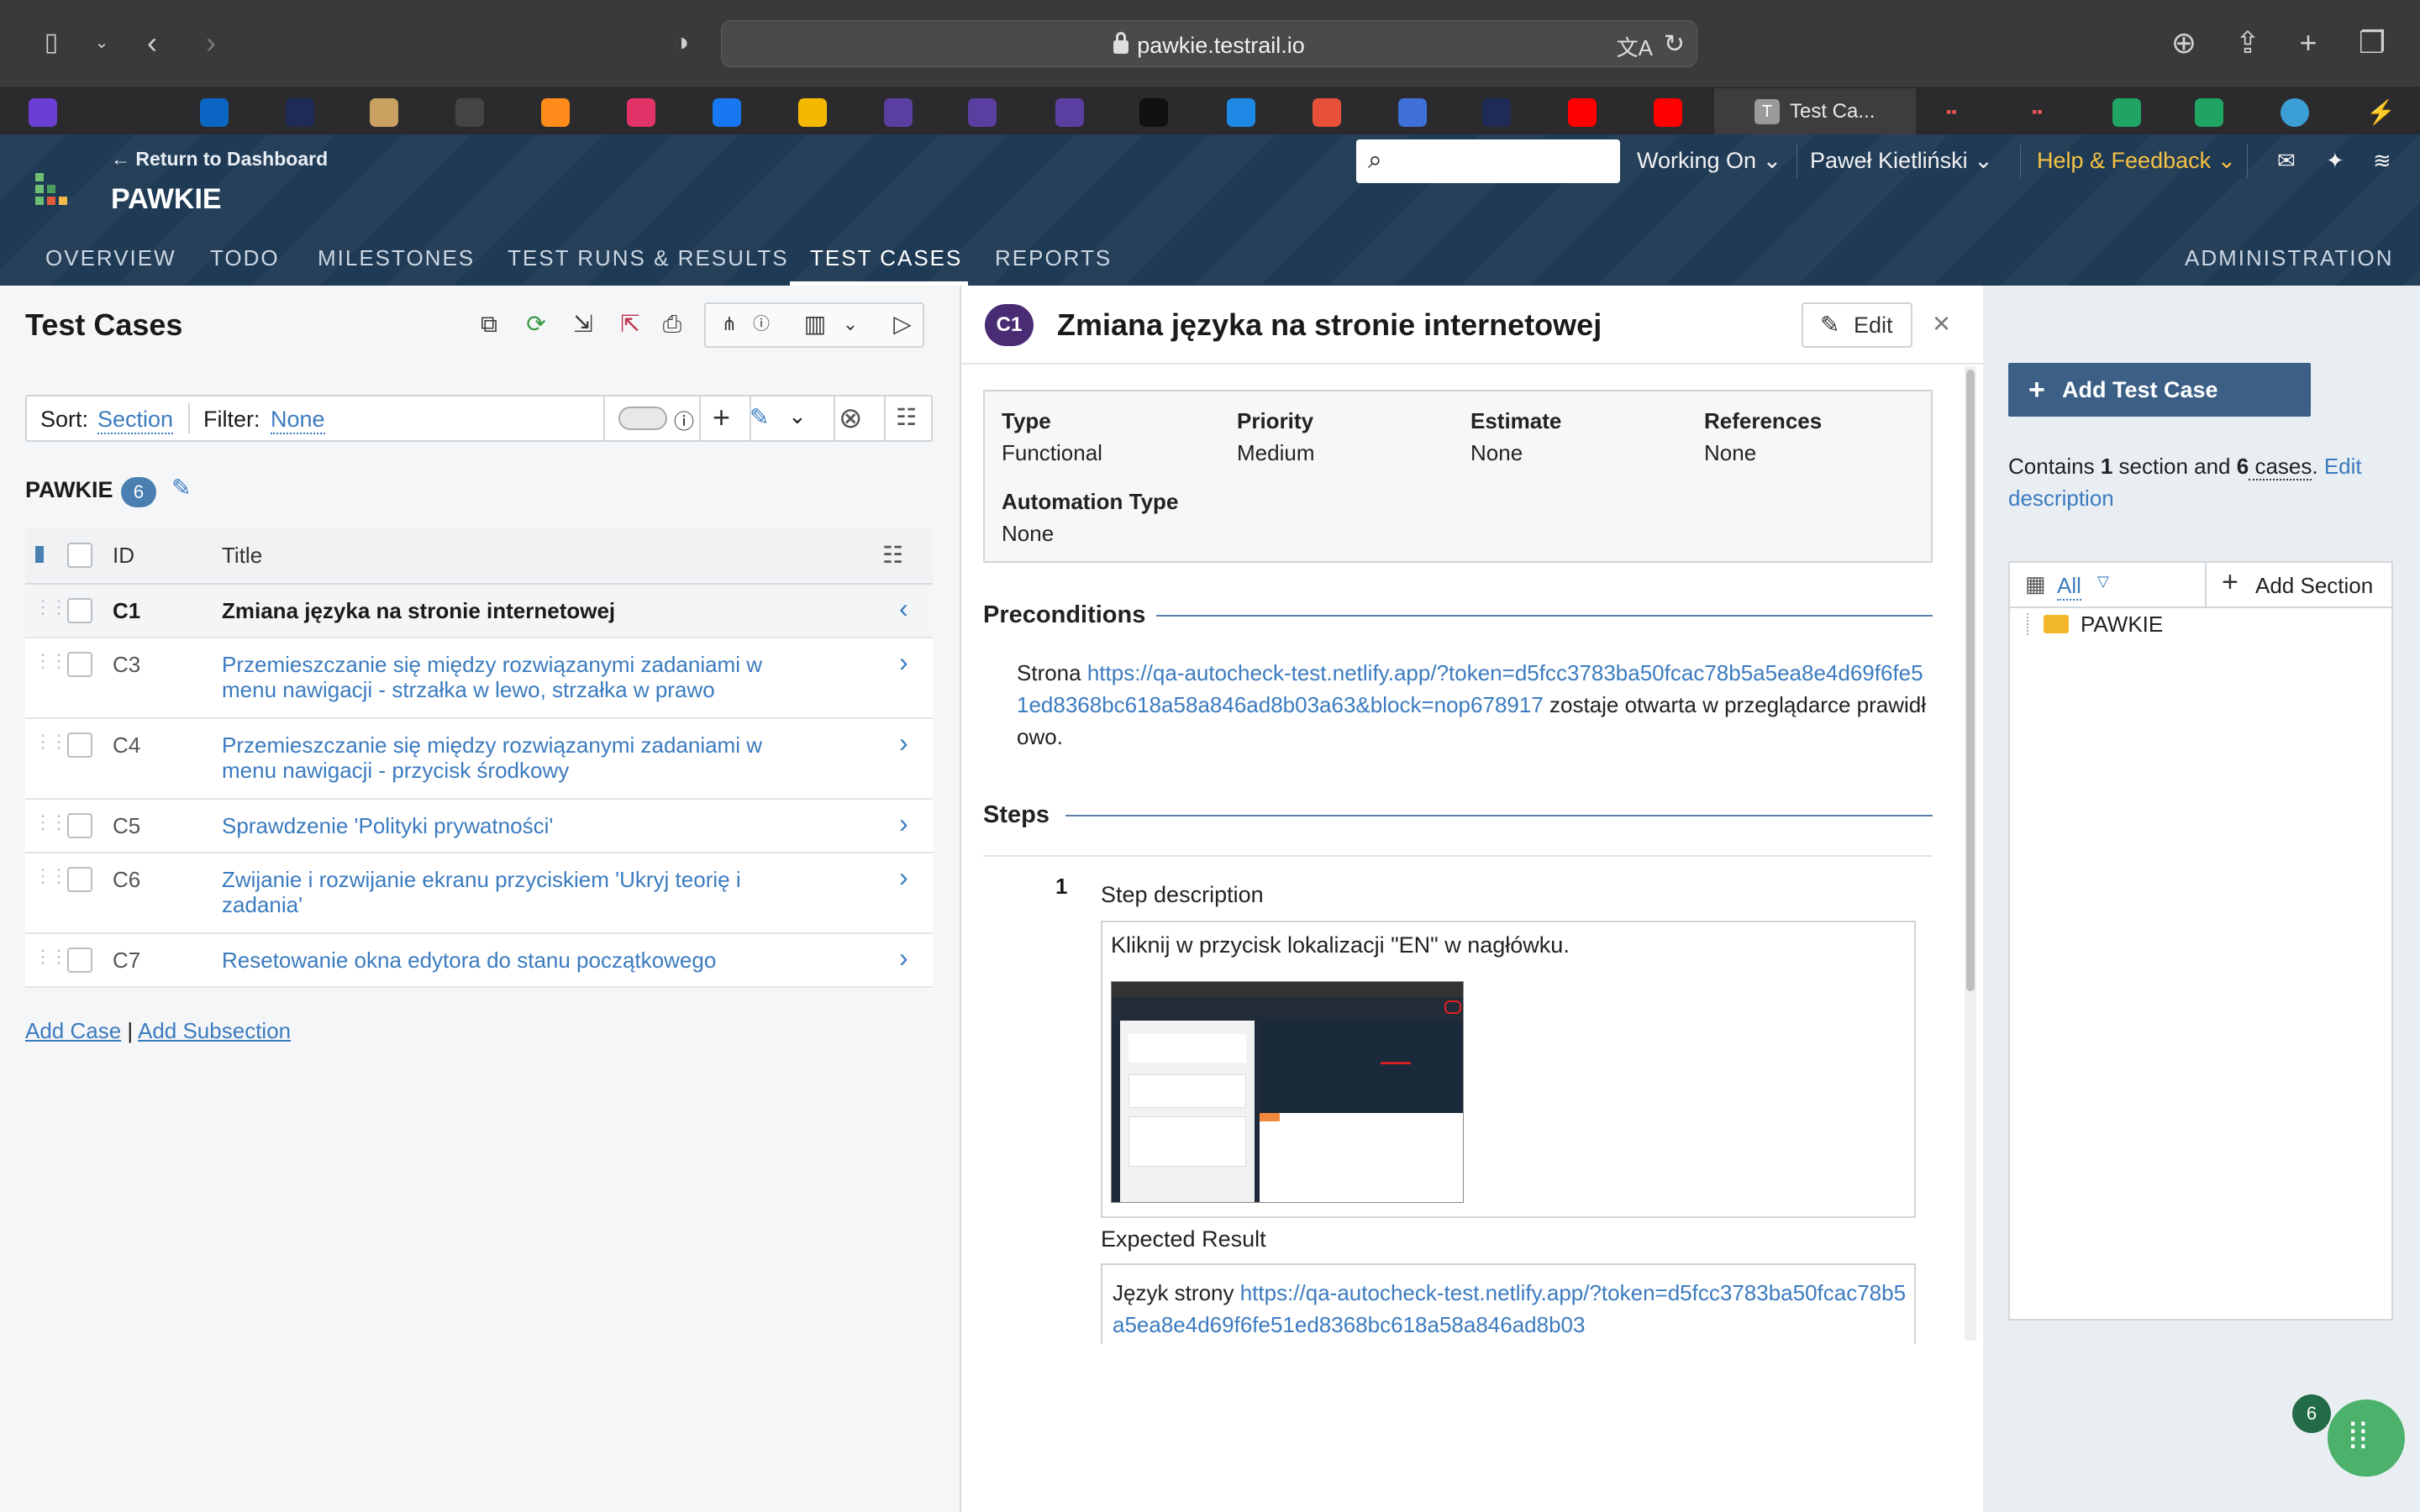  I want to click on help-widget-button: ⁞⁞, so click(2366, 1438).